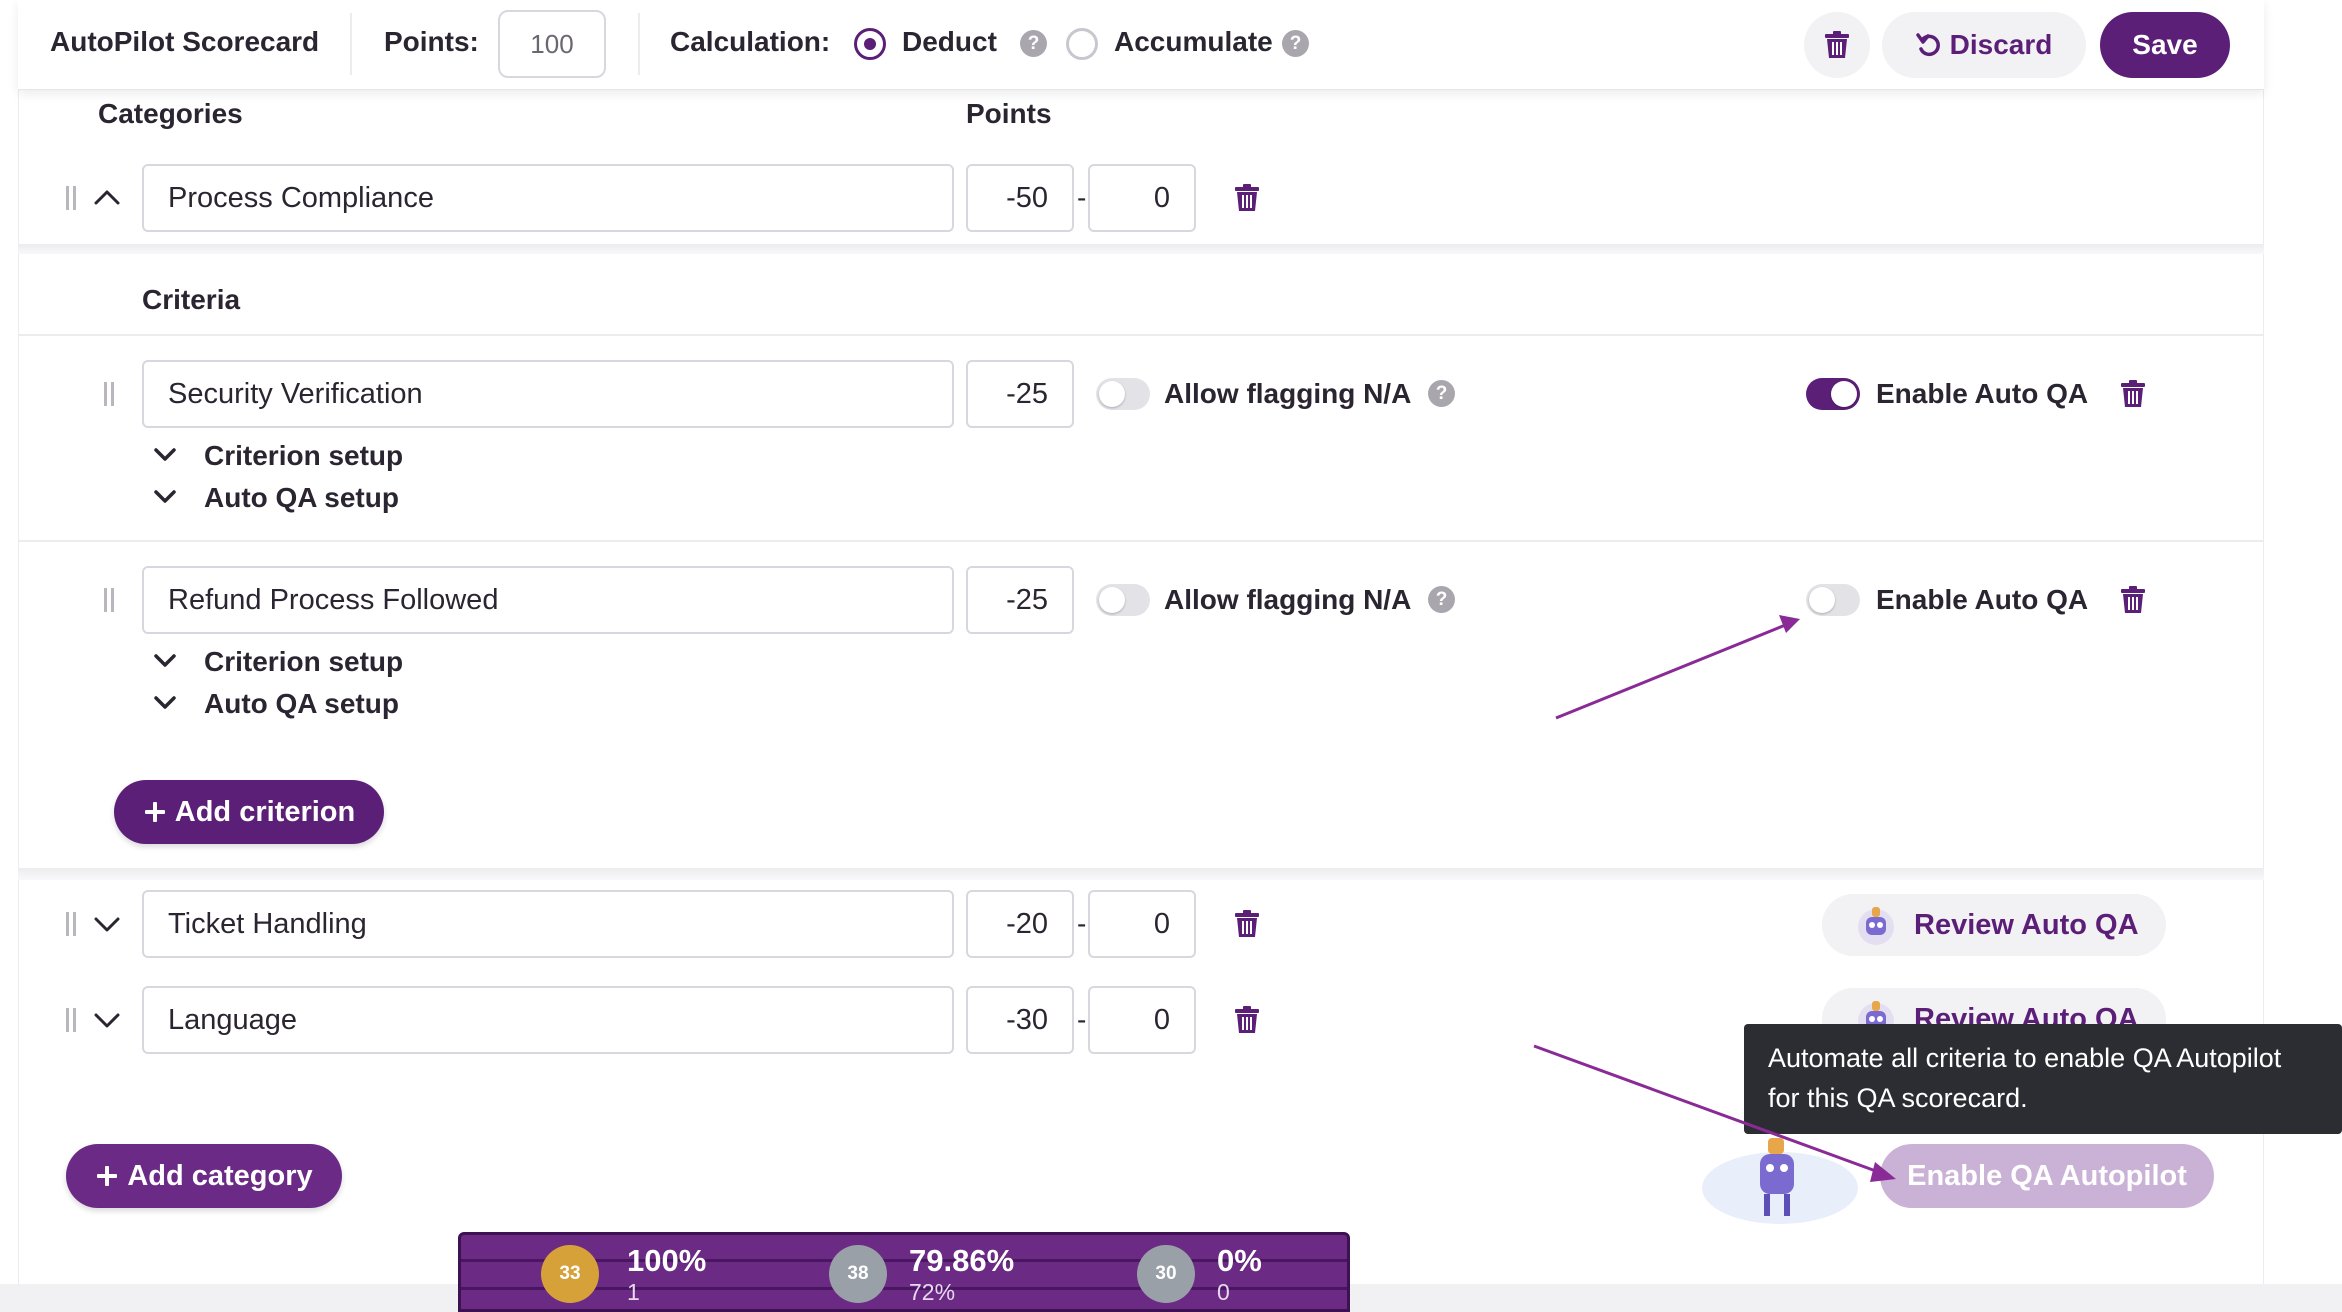 This screenshot has width=2342, height=1312. Describe the element at coordinates (1714, 898) in the screenshot. I see `annotation-arrows` at that location.